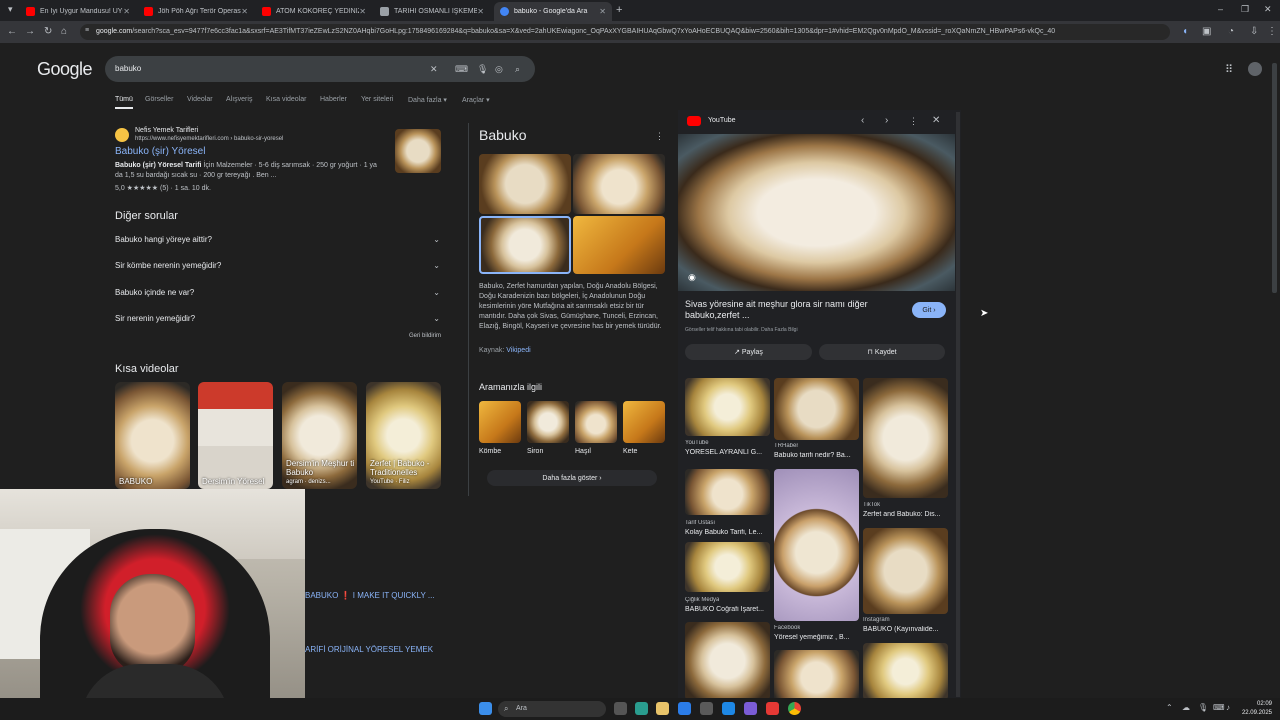 The height and width of the screenshot is (720, 1280). Describe the element at coordinates (535, 451) in the screenshot. I see `related-label: Siron` at that location.